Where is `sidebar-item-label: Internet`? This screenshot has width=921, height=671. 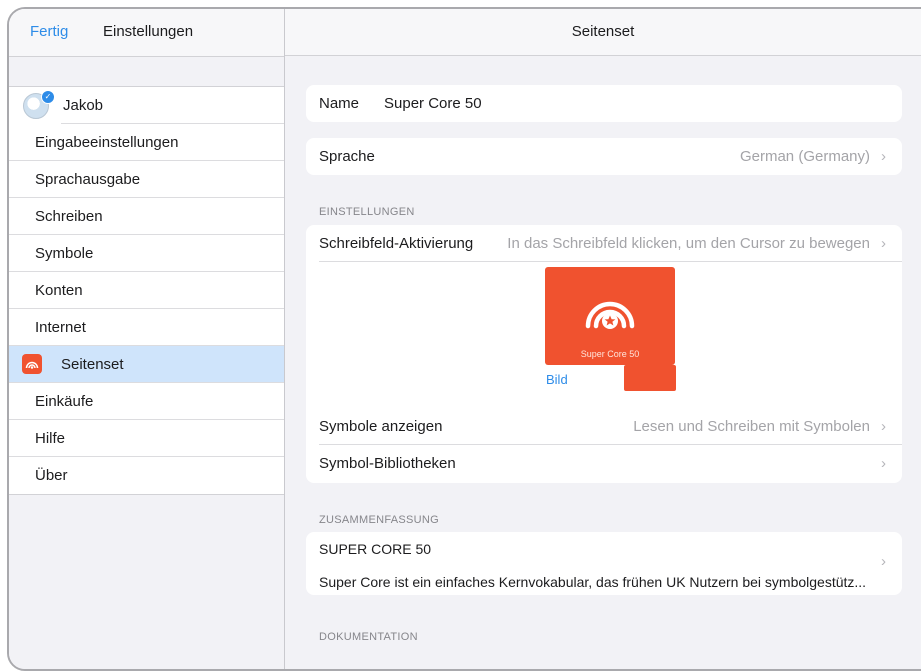
sidebar-item-label: Internet is located at coordinates (60, 327).